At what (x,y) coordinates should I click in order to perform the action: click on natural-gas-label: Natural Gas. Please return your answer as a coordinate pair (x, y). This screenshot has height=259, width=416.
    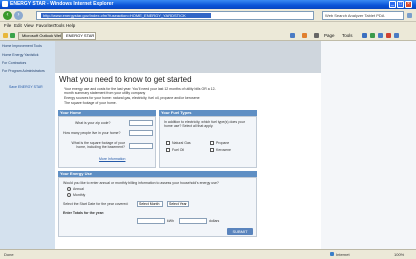
    Looking at the image, I should click on (181, 143).